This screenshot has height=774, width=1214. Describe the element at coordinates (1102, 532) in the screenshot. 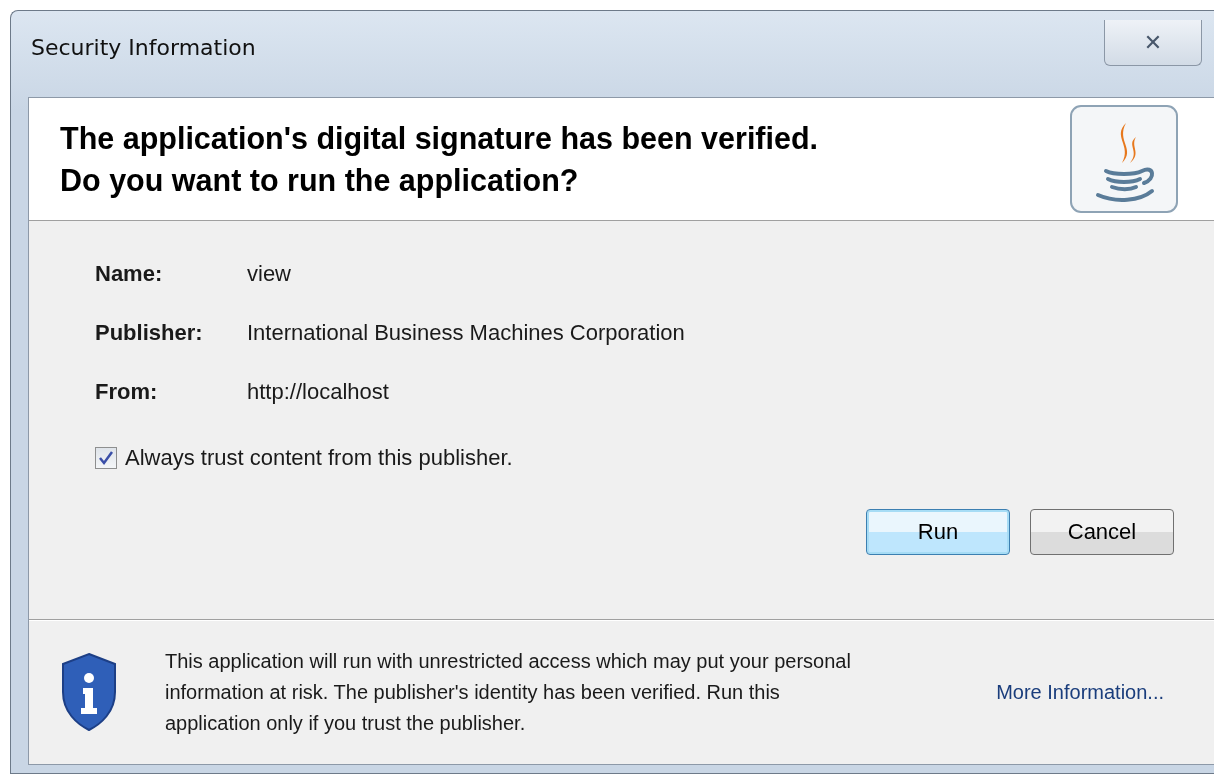

I see `cancel-button: Cancel` at that location.